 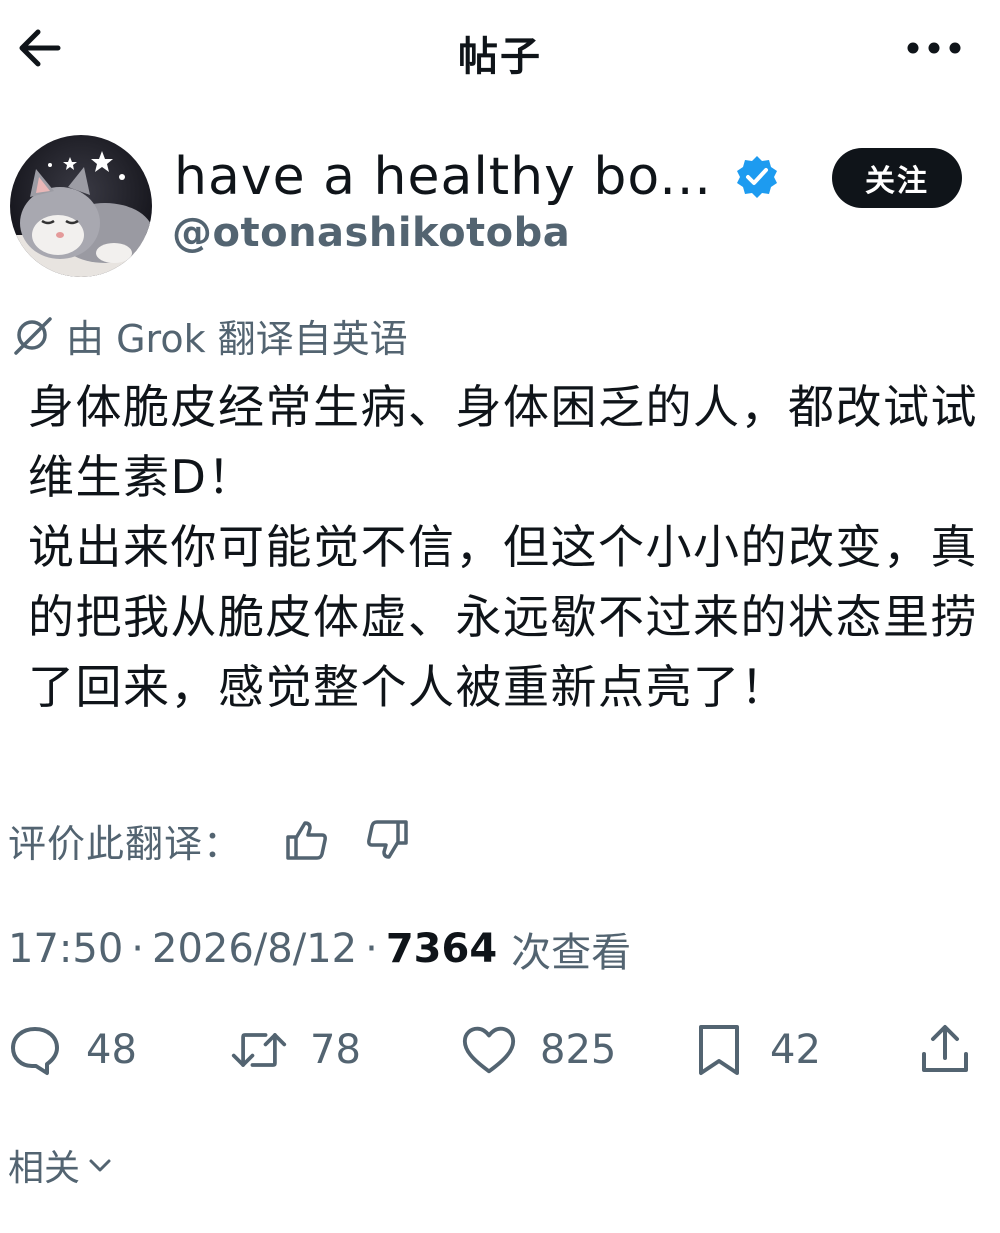 I want to click on reply-icon, so click(x=35, y=1050).